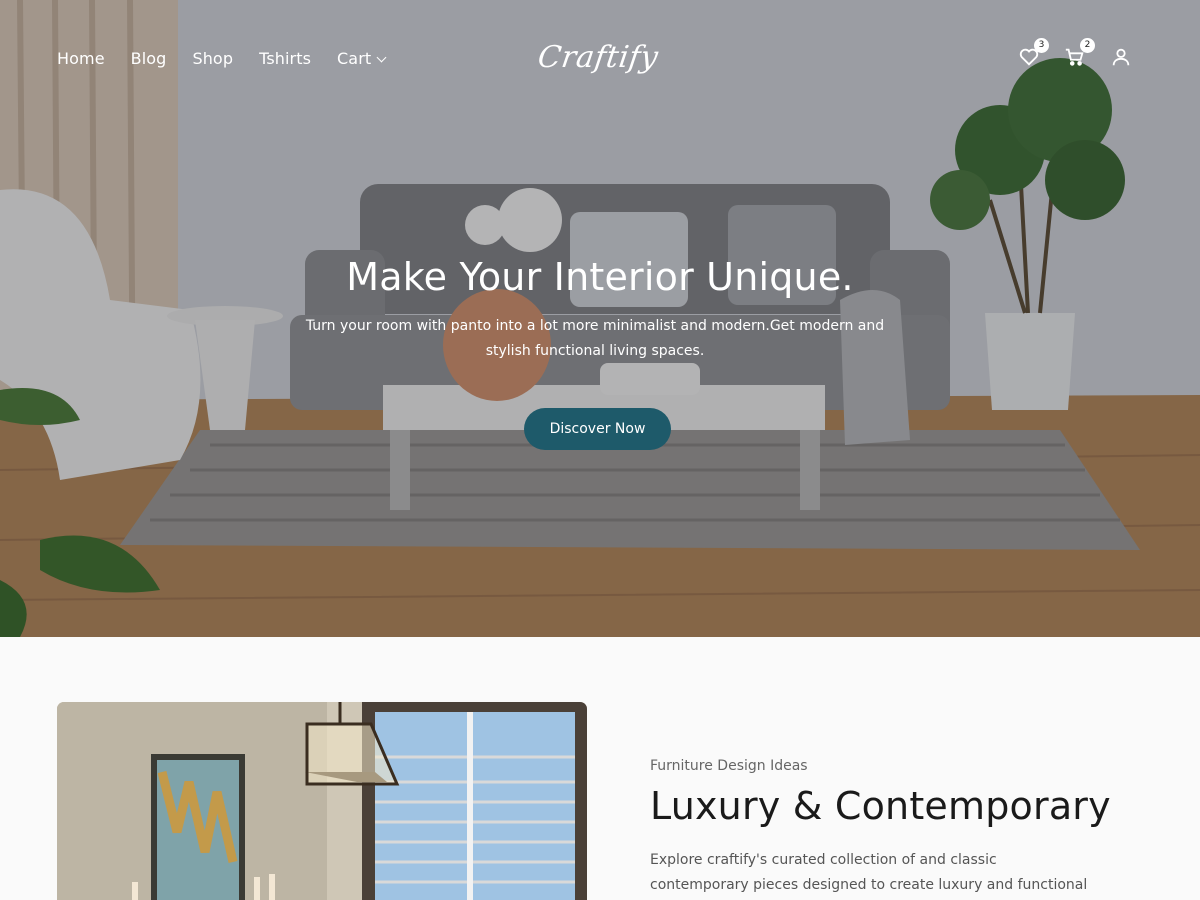  What do you see at coordinates (1041, 45) in the screenshot?
I see `wishlist-count-badge: 3` at bounding box center [1041, 45].